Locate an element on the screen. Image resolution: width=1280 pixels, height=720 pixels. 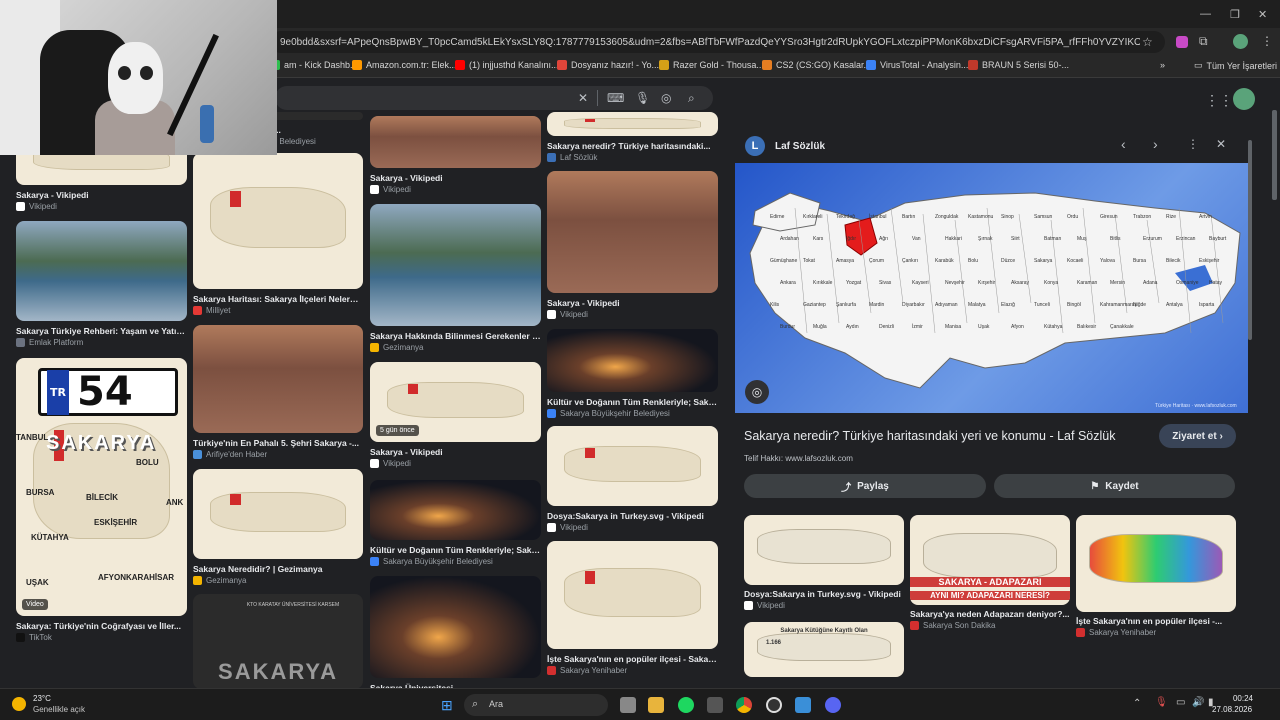
related-image-thumbnail: Sakarya Kütüğüne Kayıtlı Olan 1.166 is located at coordinates (824, 649).